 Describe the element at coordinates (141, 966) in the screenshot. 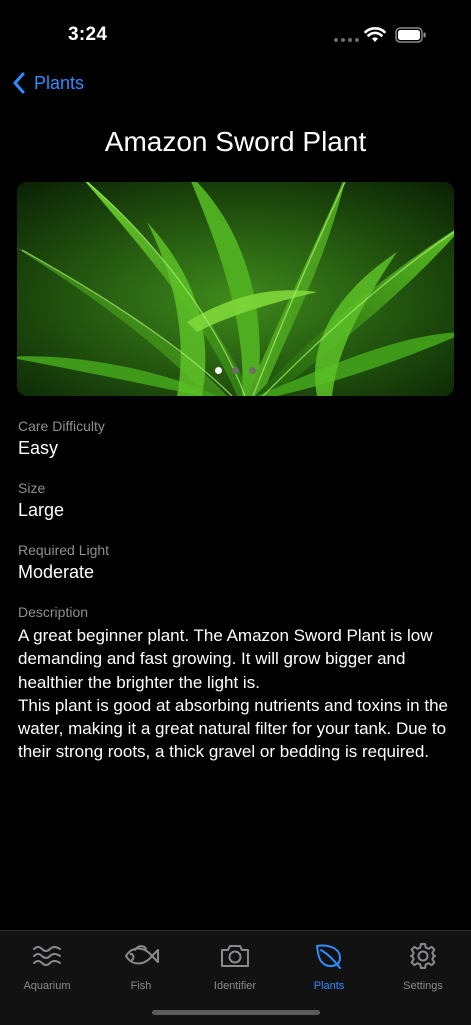

I see `tab-fish: Fish` at that location.